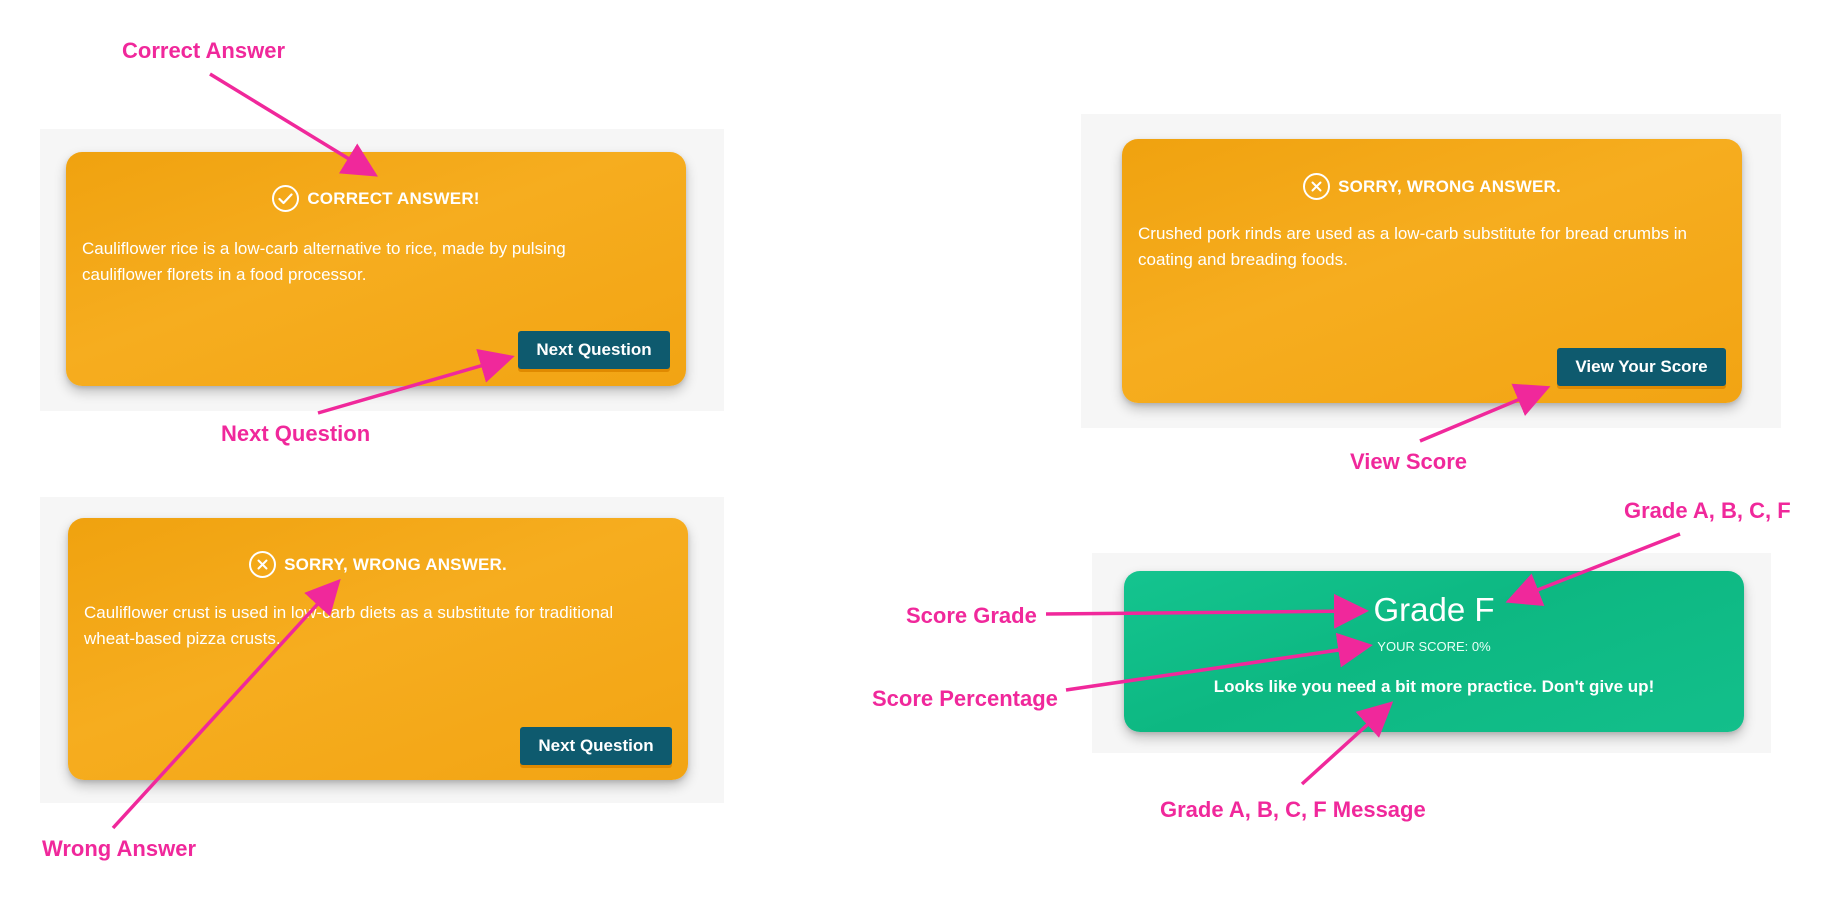 The height and width of the screenshot is (904, 1823). I want to click on annotation-view-score: View Score, so click(1408, 461).